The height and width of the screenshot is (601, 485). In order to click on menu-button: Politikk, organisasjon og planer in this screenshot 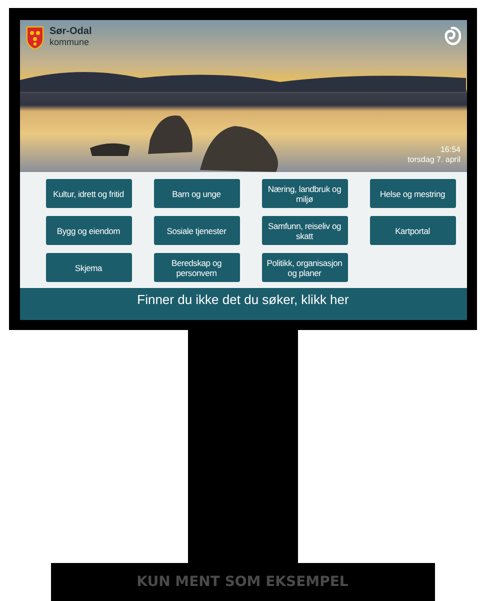, I will do `click(305, 267)`.